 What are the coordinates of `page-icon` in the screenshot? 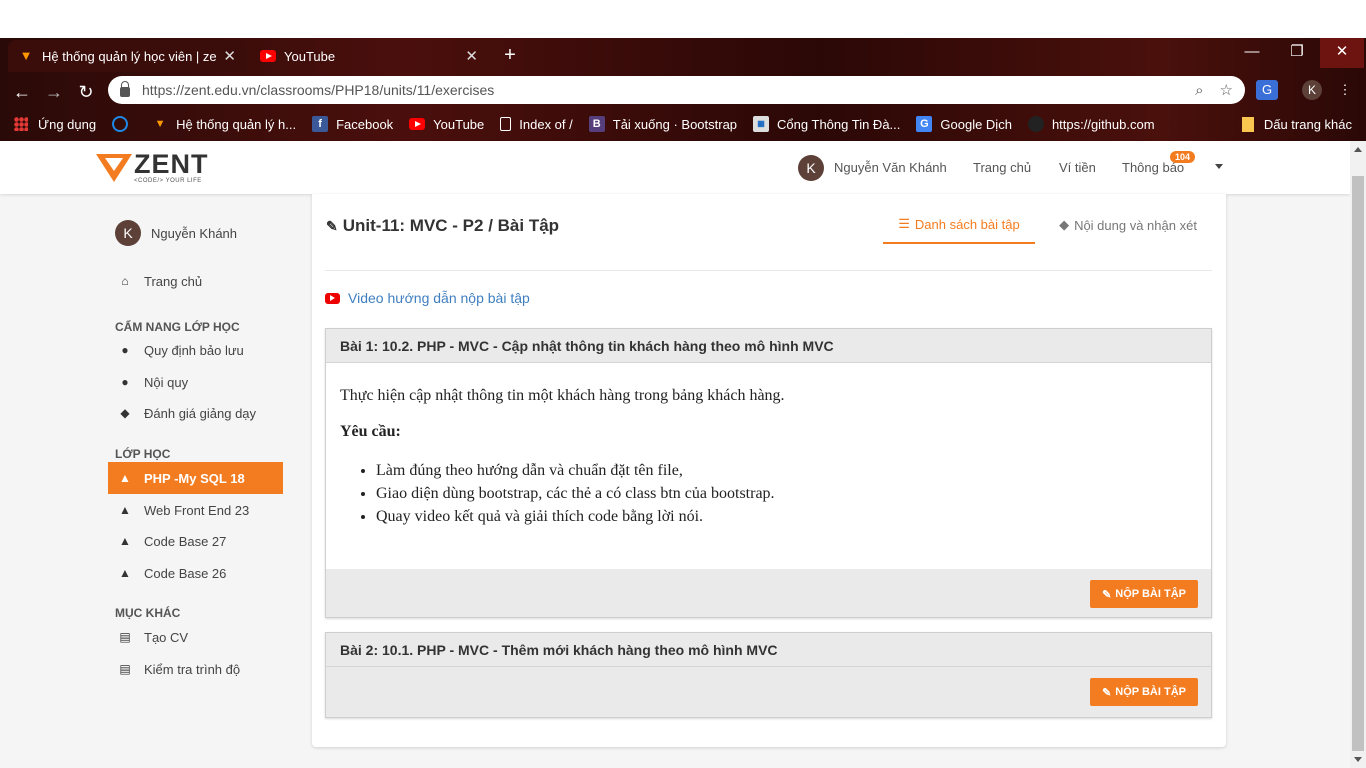 It's located at (506, 124).